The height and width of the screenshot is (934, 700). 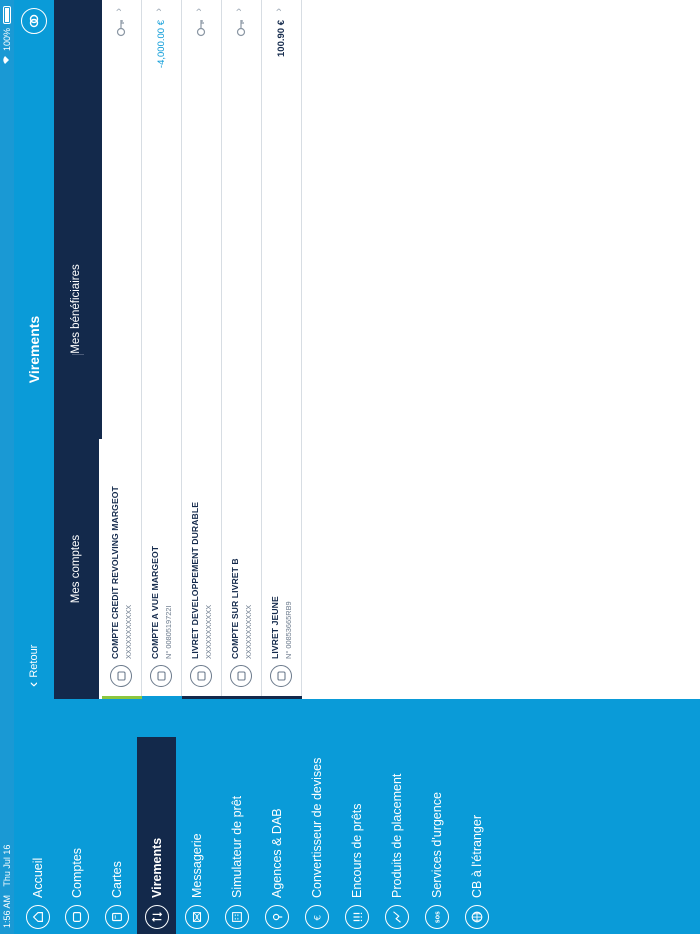 What do you see at coordinates (7, 865) in the screenshot?
I see `status-date: Thu Jul 16` at bounding box center [7, 865].